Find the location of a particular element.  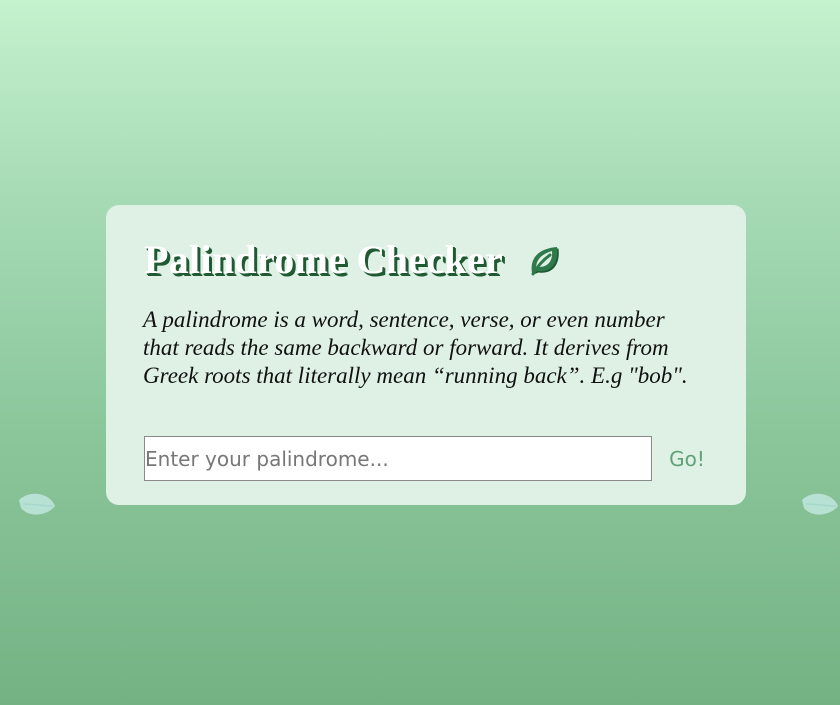

leaf-icon is located at coordinates (545, 261).